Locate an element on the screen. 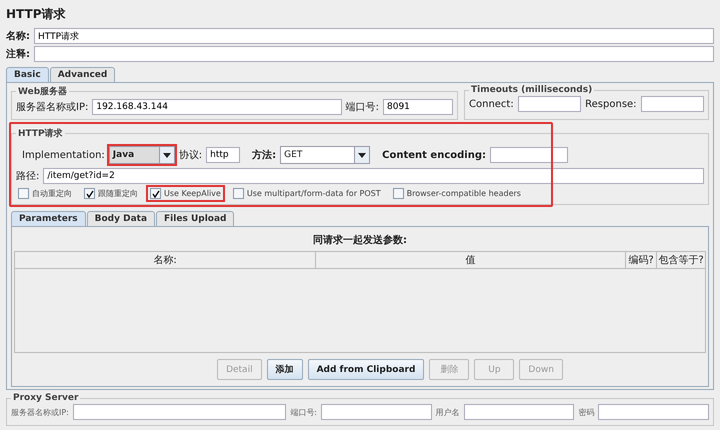 The image size is (720, 430). window-title: HTTP请求 is located at coordinates (36, 14).